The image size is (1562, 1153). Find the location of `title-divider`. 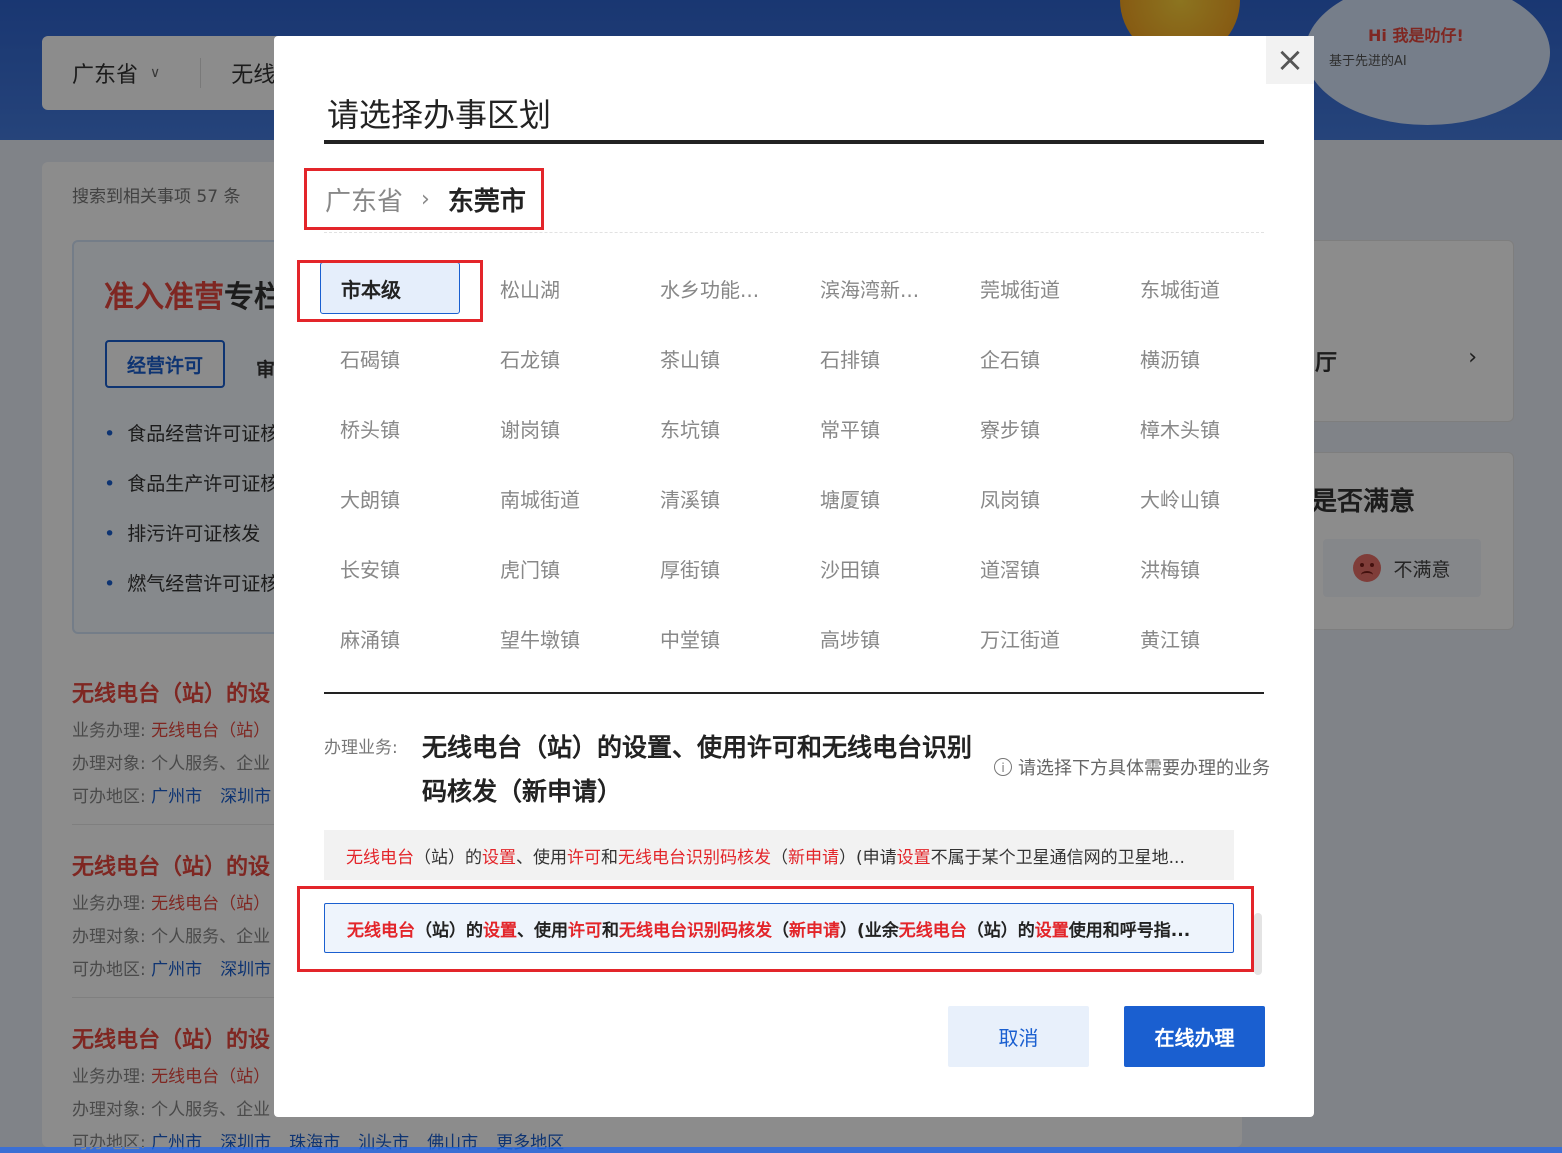

title-divider is located at coordinates (794, 142).